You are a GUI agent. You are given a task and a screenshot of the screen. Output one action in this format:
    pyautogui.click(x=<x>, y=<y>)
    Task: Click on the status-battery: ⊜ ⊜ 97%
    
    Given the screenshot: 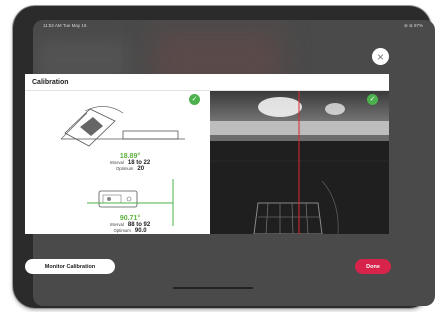 What is the action you would take?
    pyautogui.click(x=413, y=25)
    